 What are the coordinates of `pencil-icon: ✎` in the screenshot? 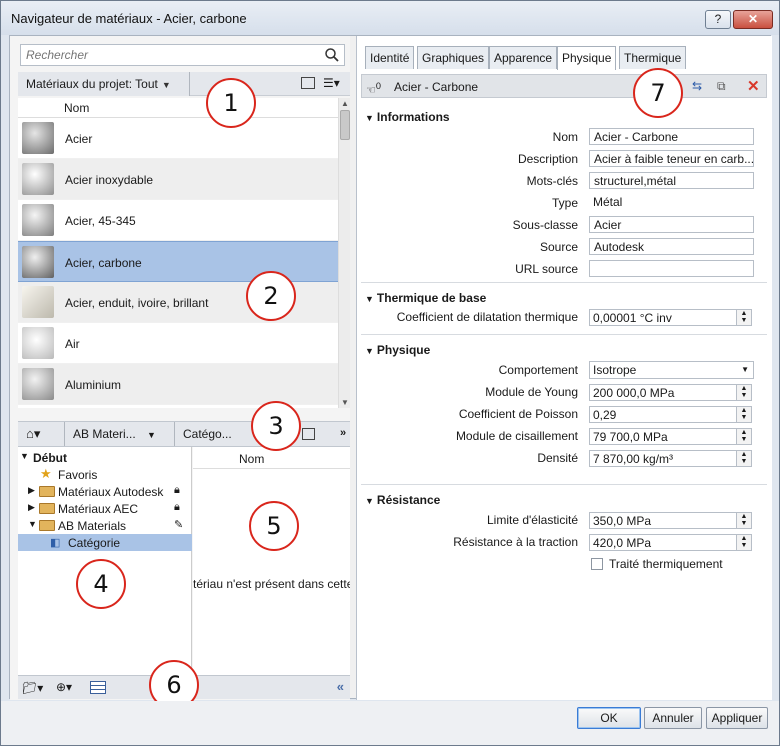 It's located at (178, 524).